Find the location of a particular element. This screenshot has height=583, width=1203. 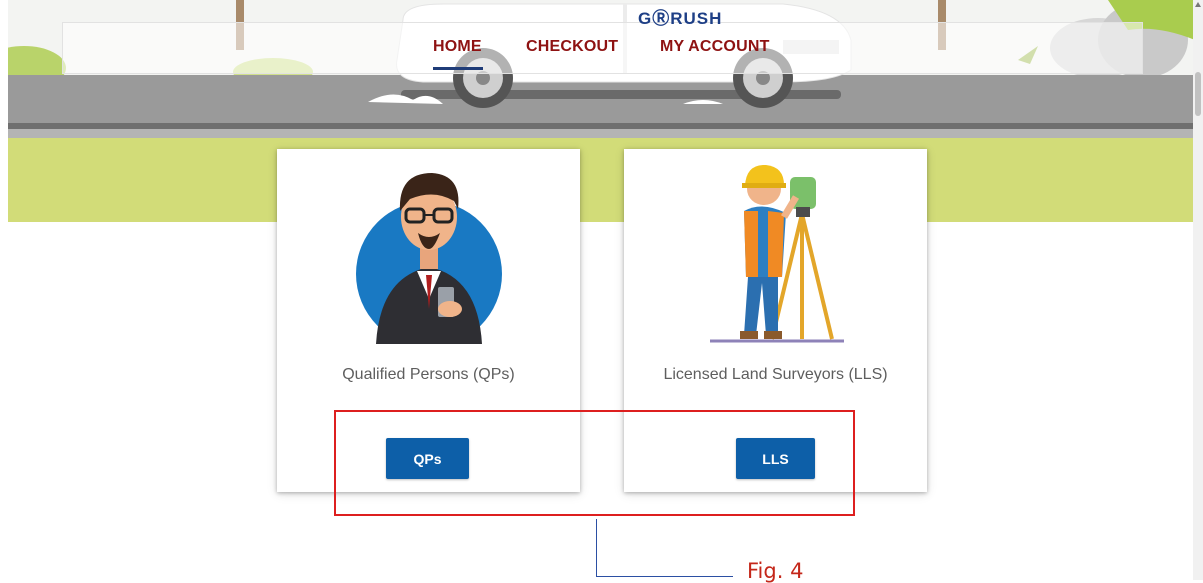

nav-home-link: HOME is located at coordinates (457, 47).